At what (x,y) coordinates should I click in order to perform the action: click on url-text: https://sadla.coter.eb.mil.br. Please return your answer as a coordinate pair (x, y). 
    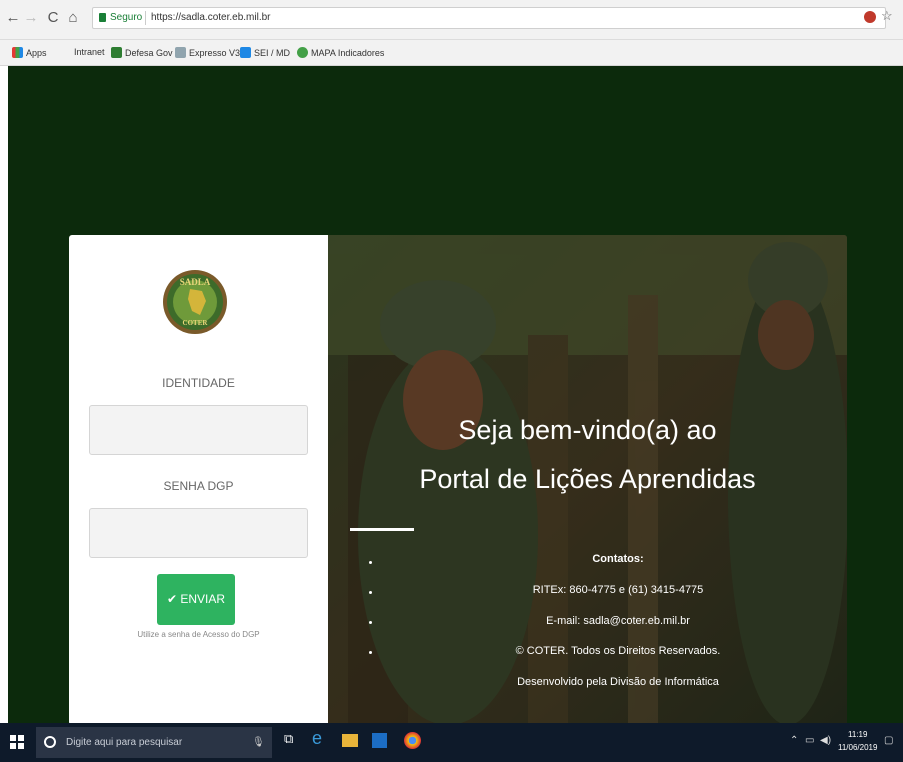
    Looking at the image, I should click on (211, 17).